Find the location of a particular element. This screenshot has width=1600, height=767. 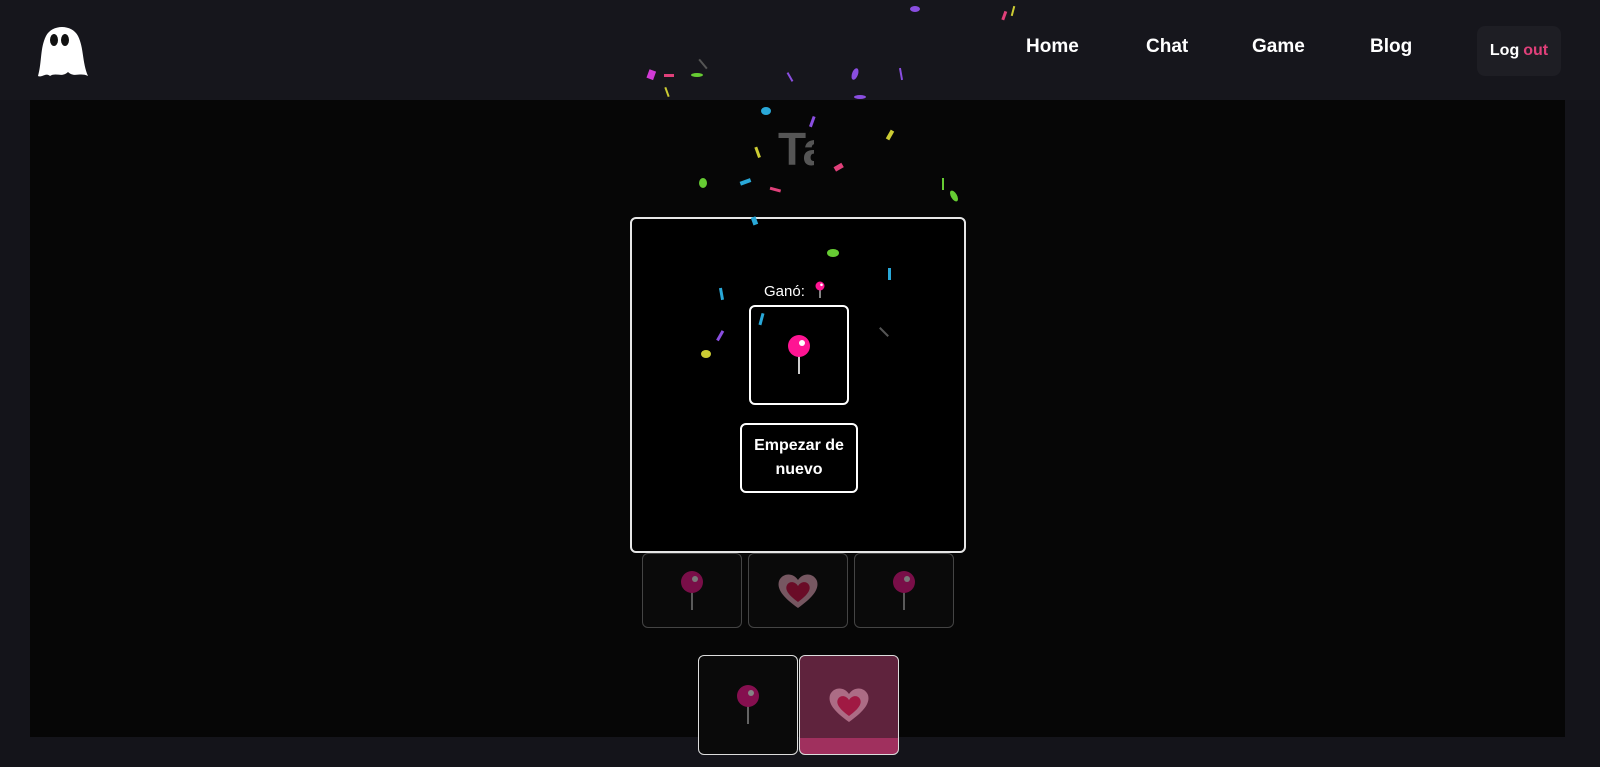

winner-card is located at coordinates (799, 355).